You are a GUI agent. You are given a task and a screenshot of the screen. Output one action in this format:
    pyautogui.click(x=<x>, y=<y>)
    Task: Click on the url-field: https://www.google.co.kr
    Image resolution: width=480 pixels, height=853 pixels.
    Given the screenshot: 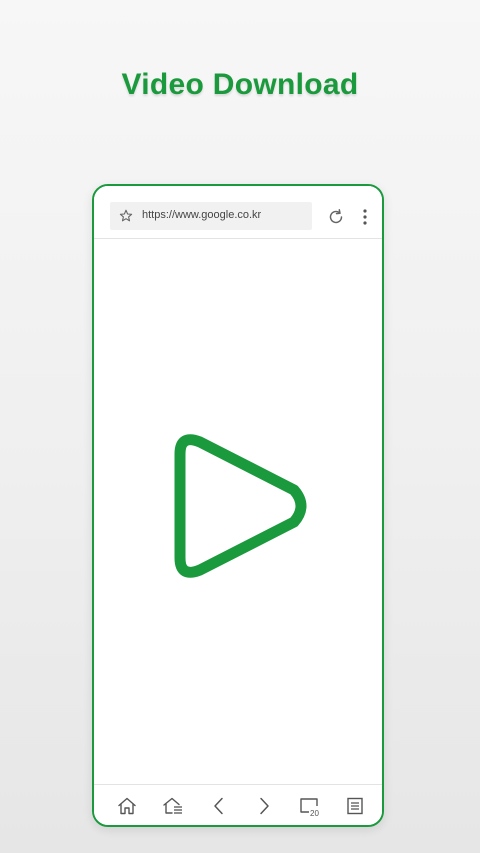 What is the action you would take?
    pyautogui.click(x=211, y=216)
    